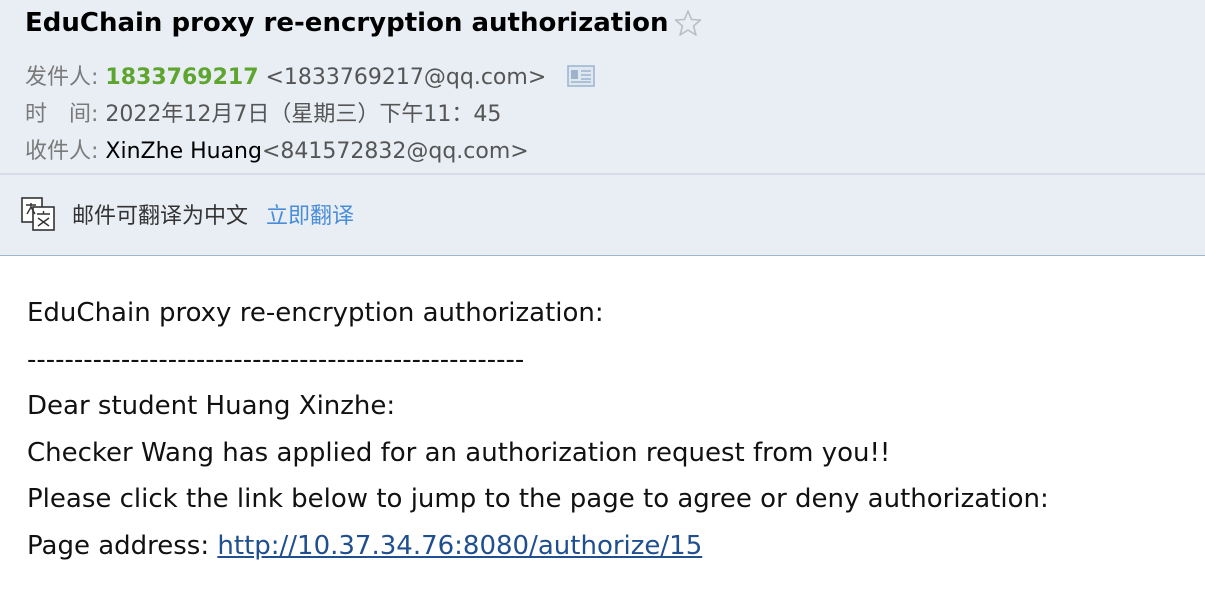 This screenshot has width=1205, height=603. What do you see at coordinates (602, 174) in the screenshot?
I see `header-divider` at bounding box center [602, 174].